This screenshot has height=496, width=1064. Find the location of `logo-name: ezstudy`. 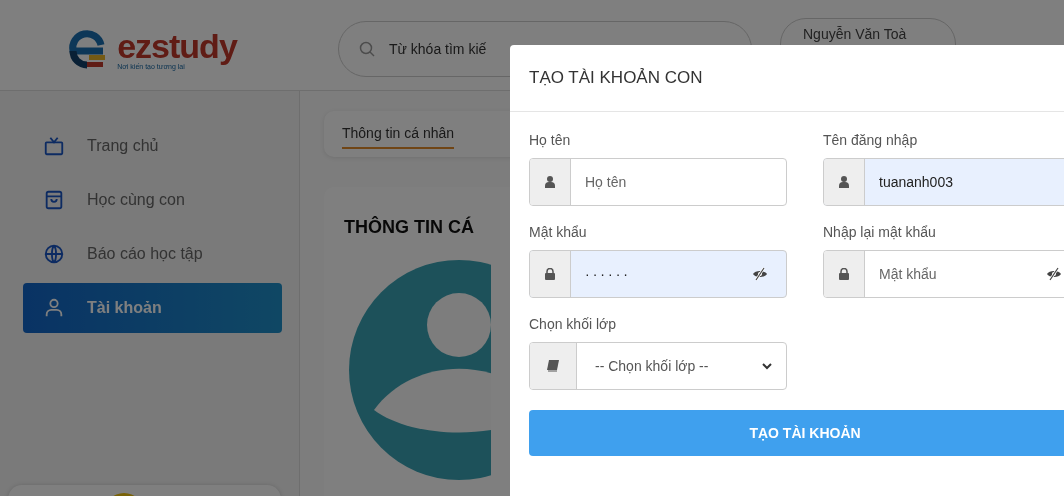

logo-name: ezstudy is located at coordinates (177, 45).